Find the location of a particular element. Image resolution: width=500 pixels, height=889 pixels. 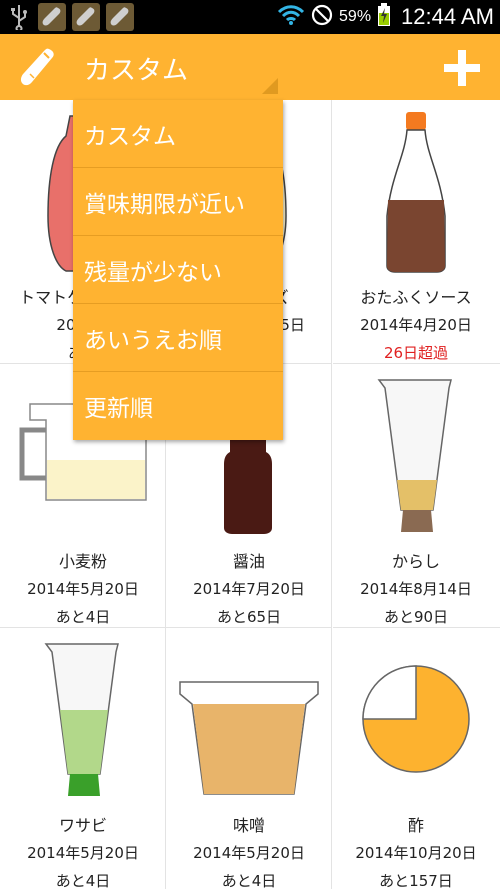

status-bar: 59% 12:44 AM is located at coordinates (250, 17).